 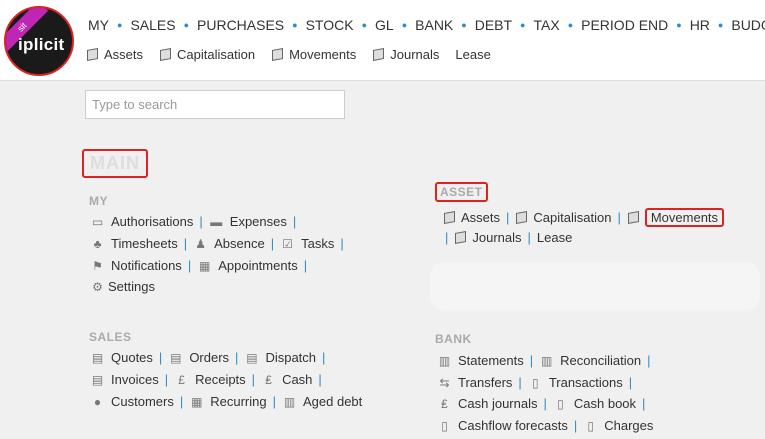 I want to click on link-label: Capitalisation, so click(x=572, y=217).